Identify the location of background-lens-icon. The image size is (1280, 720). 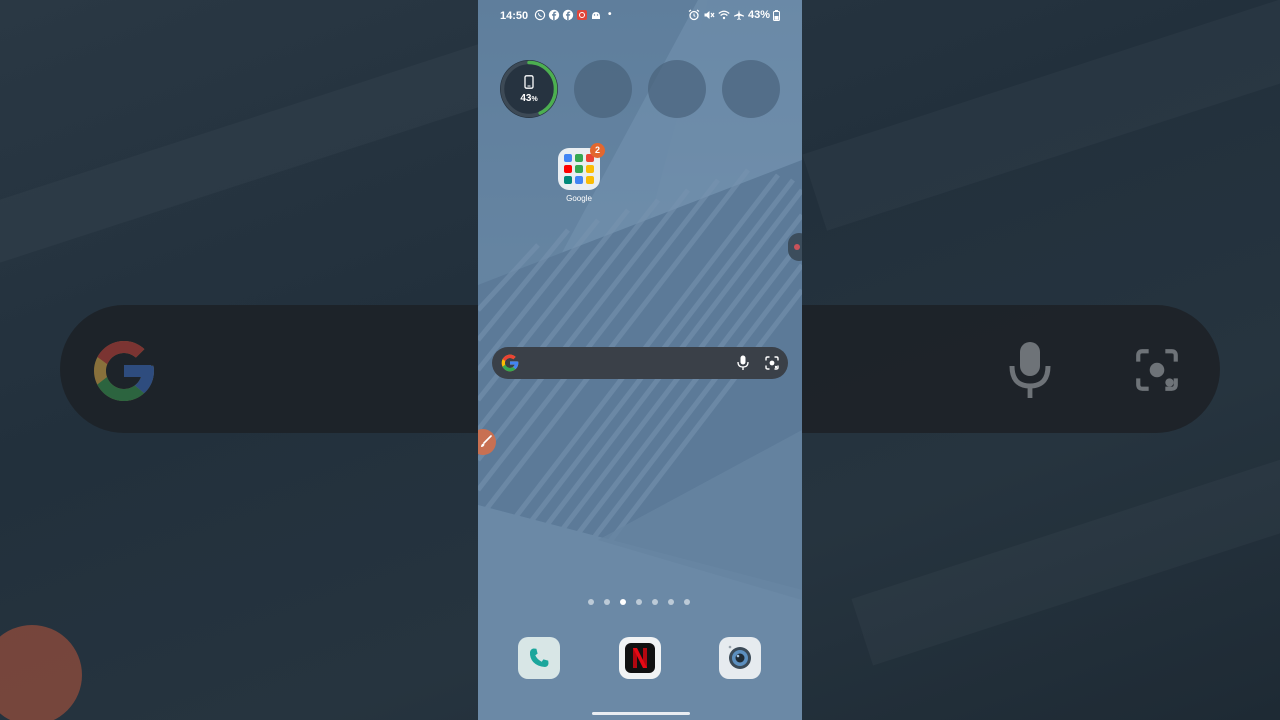
(1157, 370).